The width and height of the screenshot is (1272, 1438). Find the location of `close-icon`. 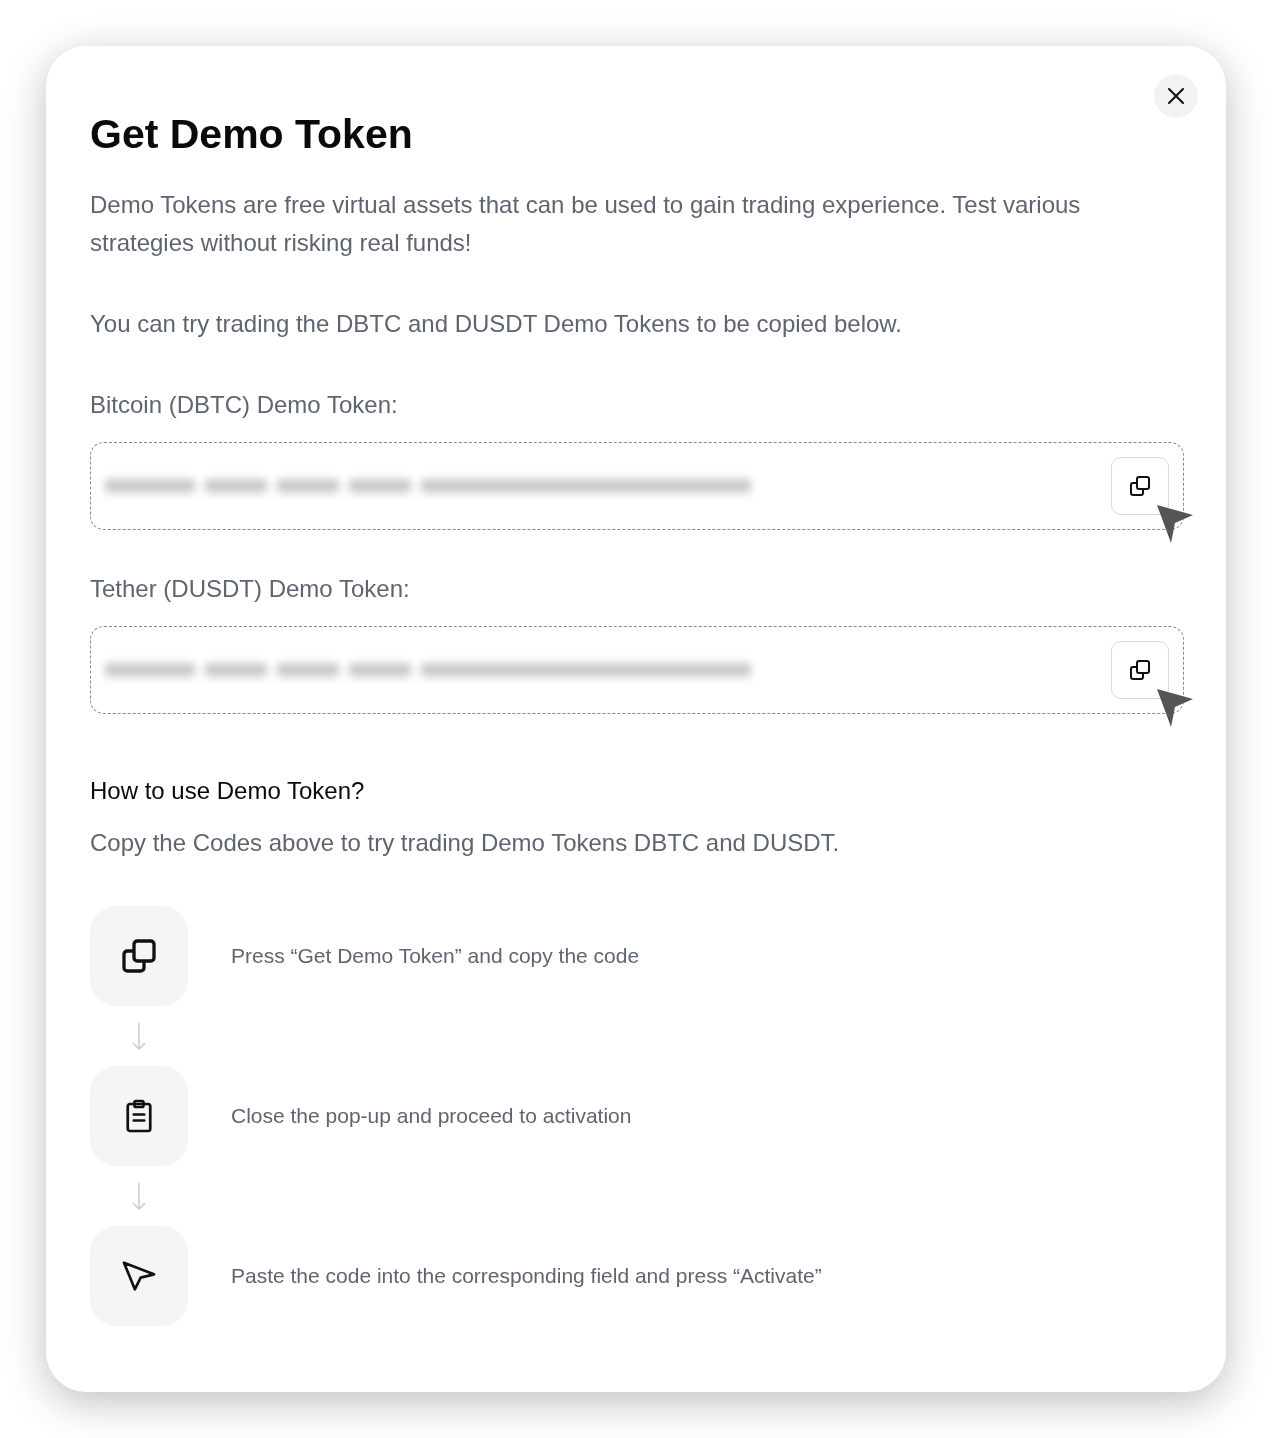

close-icon is located at coordinates (1176, 96).